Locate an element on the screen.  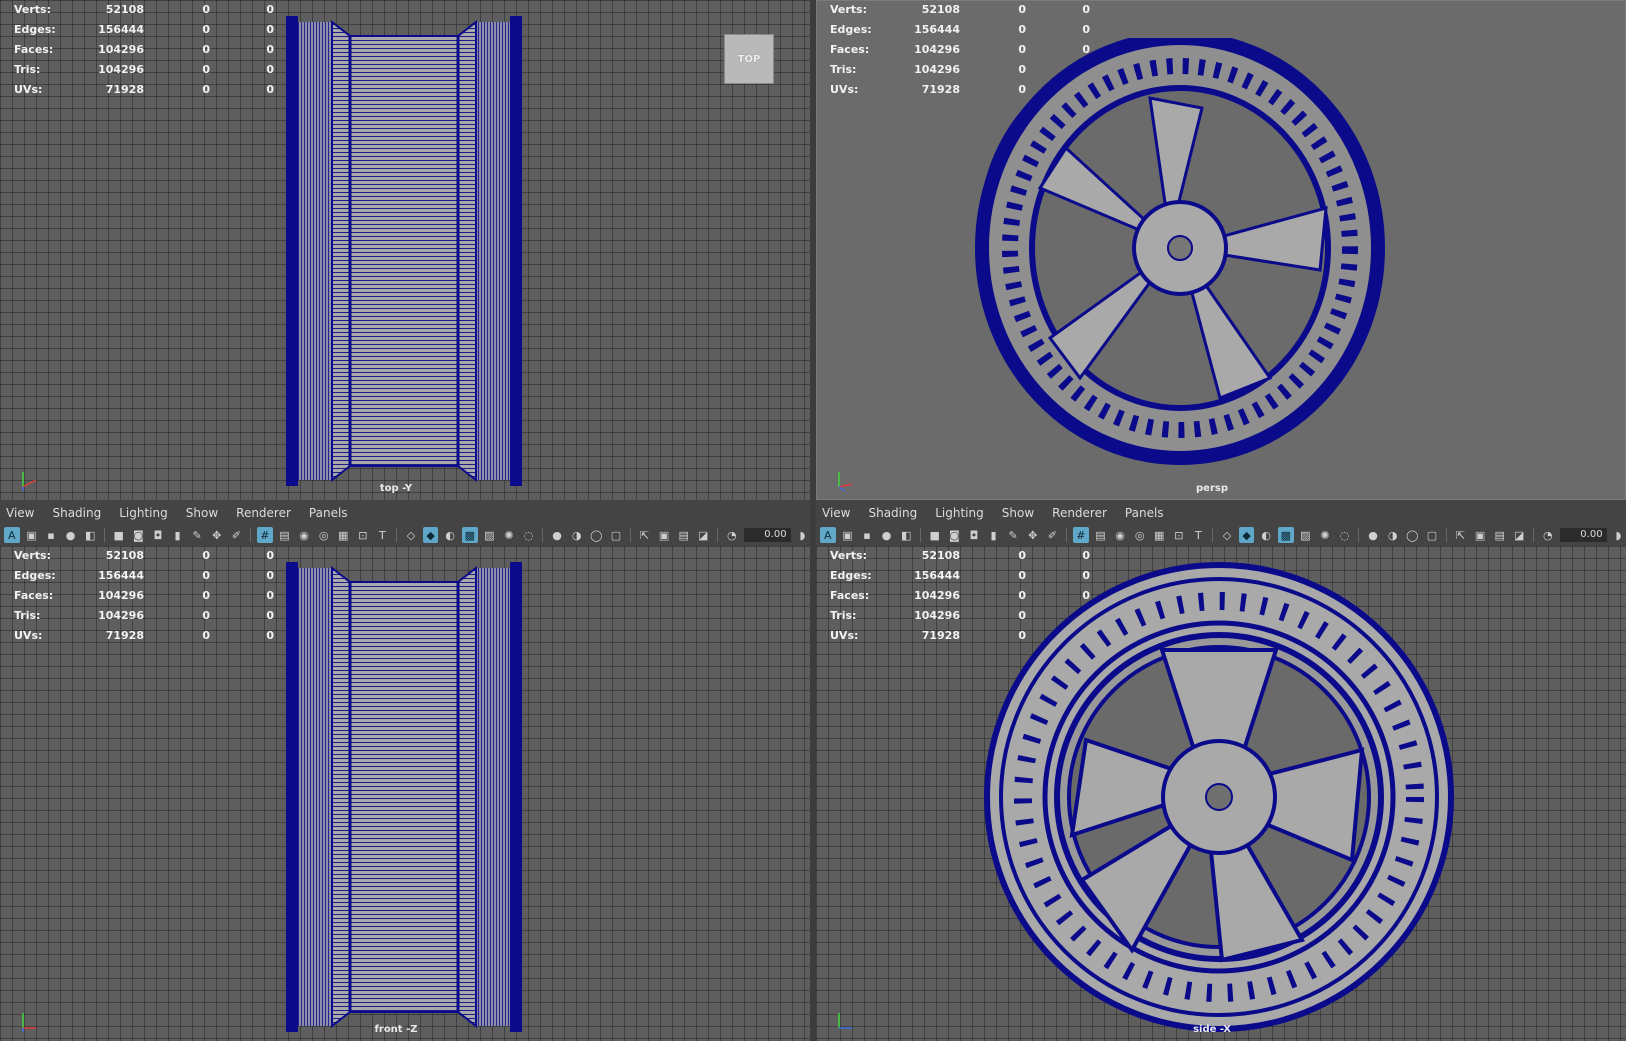
stat-value: 71928 is located at coordinates (940, 635).